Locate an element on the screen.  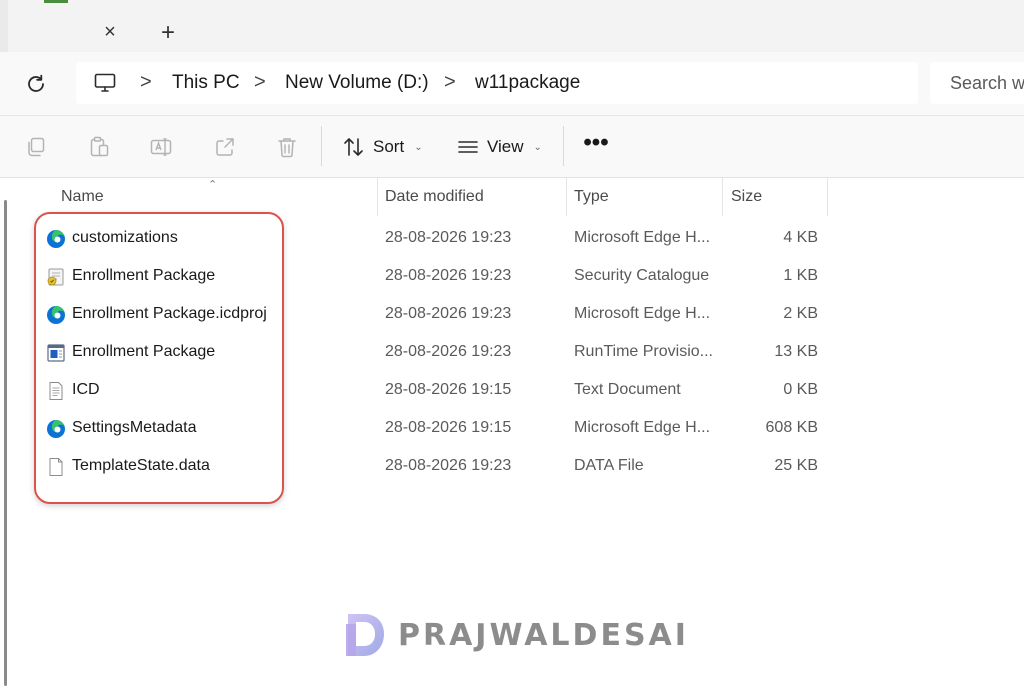
sort-button: Sort ⌄ is located at coordinates (383, 147).